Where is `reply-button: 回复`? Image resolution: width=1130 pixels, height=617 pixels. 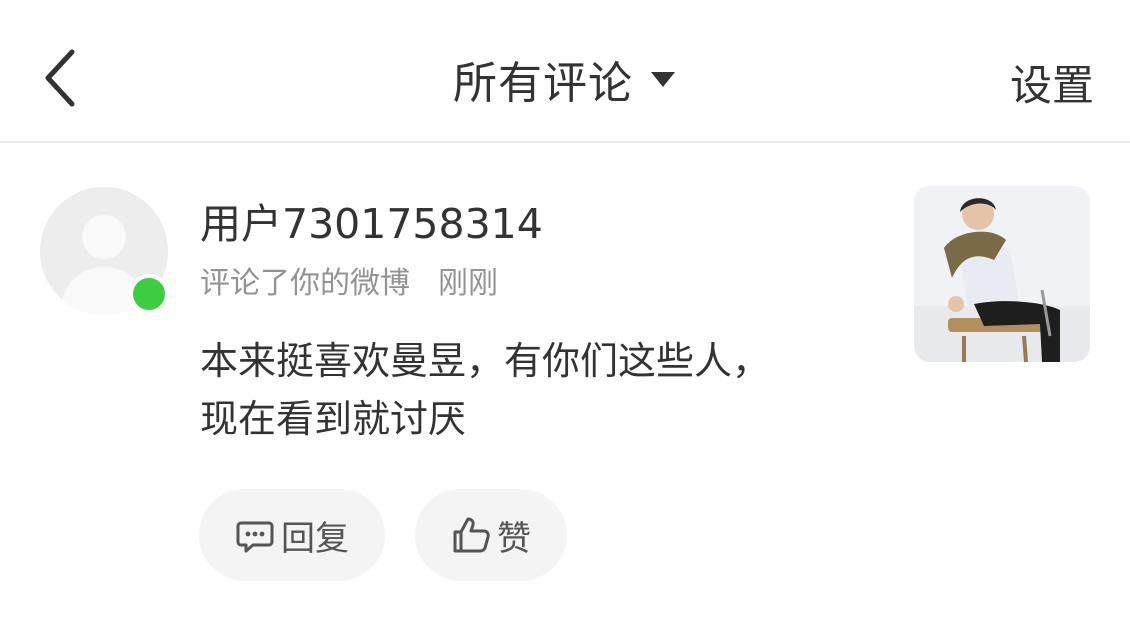 reply-button: 回复 is located at coordinates (292, 535).